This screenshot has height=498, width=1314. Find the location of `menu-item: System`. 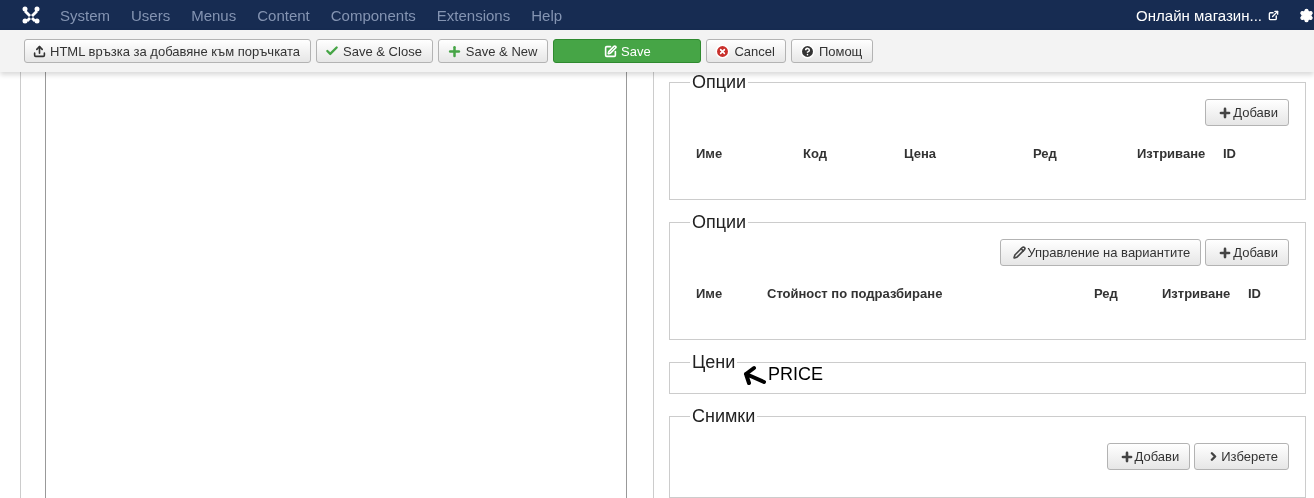

menu-item: System is located at coordinates (85, 15).